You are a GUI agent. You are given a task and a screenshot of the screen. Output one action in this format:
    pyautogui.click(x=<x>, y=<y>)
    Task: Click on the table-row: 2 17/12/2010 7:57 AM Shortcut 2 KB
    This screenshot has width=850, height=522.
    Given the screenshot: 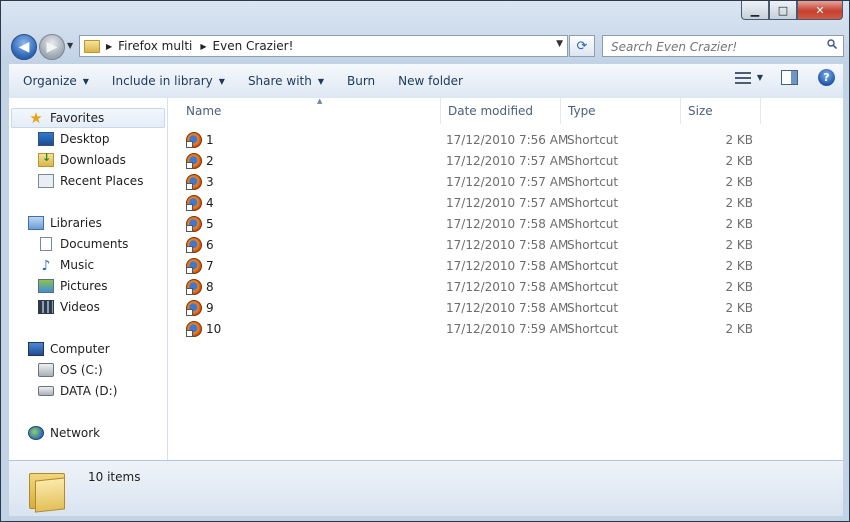 What is the action you would take?
    pyautogui.click(x=468, y=161)
    